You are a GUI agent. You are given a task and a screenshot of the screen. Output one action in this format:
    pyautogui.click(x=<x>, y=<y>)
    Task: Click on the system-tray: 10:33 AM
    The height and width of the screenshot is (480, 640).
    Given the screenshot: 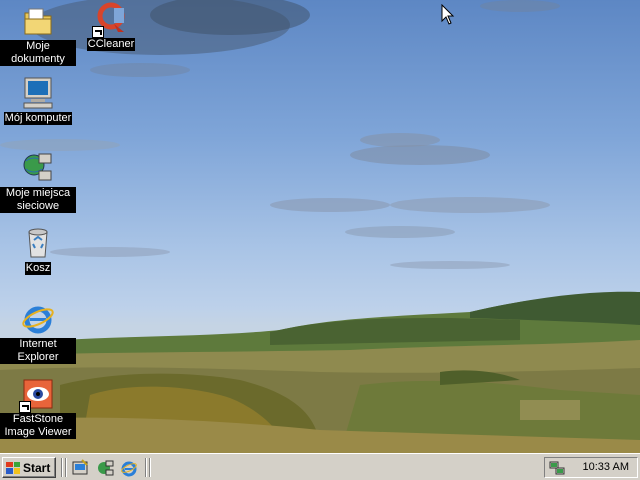 What is the action you would take?
    pyautogui.click(x=591, y=467)
    